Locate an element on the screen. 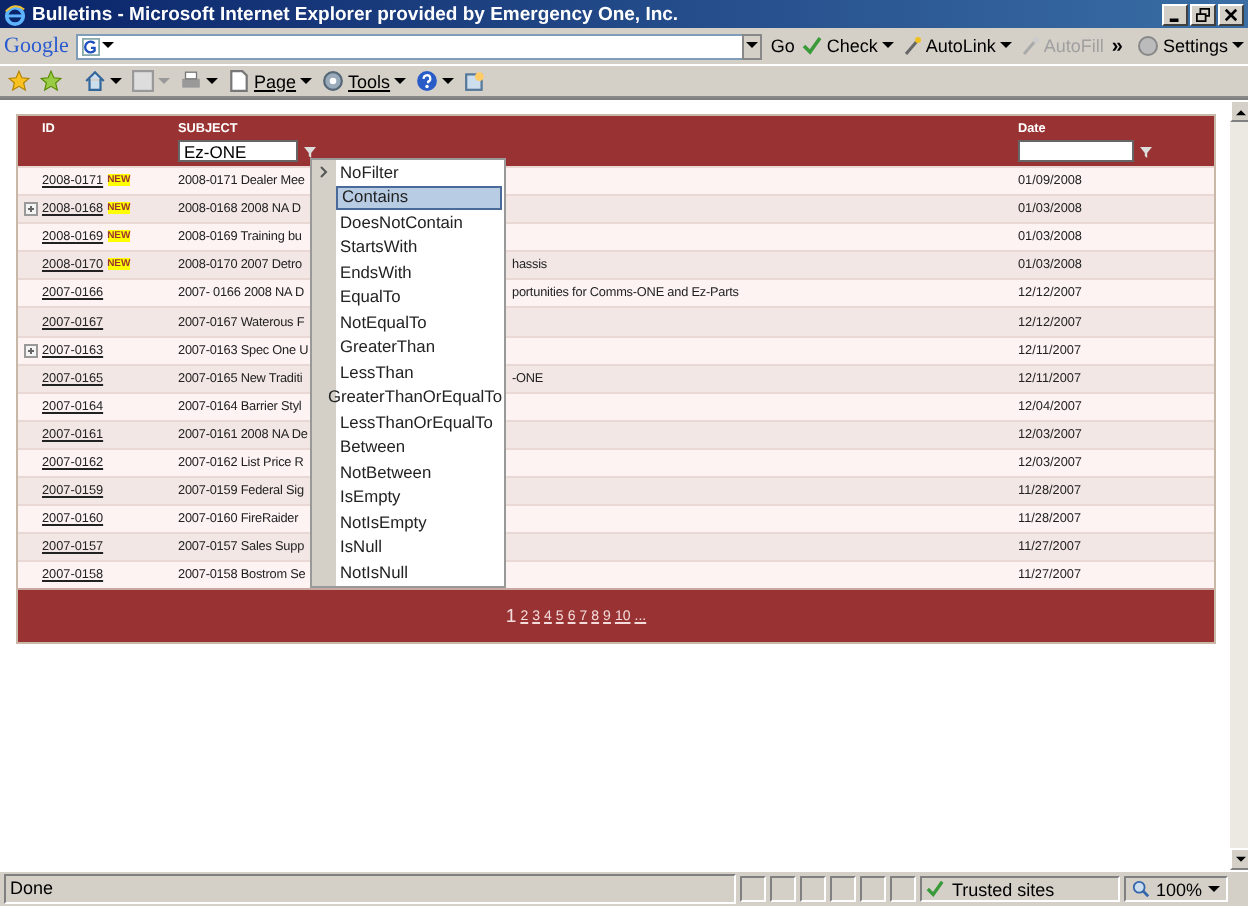 The image size is (1248, 906). menu-item: EndsWith is located at coordinates (419, 272).